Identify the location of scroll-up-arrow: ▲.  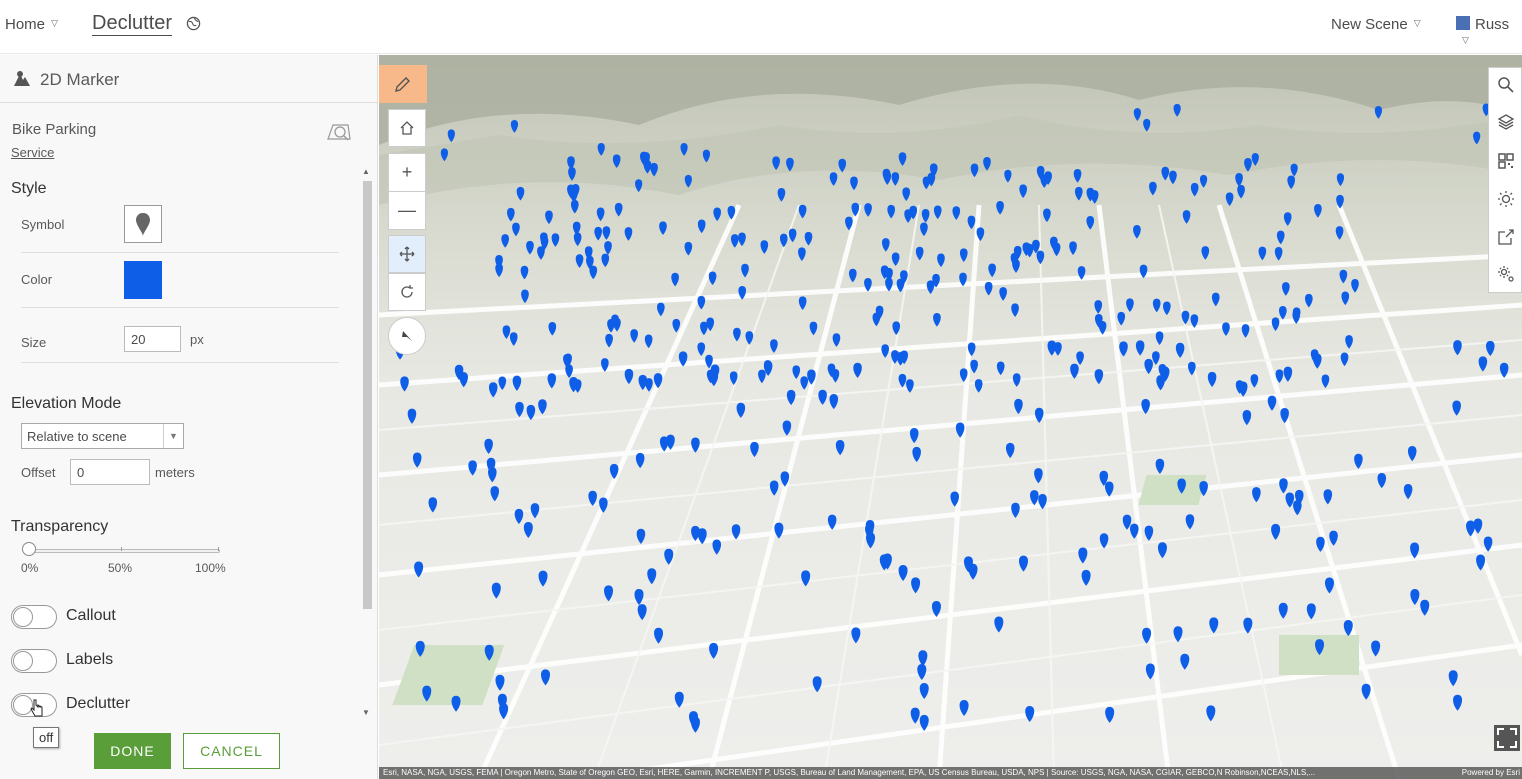
(366, 171).